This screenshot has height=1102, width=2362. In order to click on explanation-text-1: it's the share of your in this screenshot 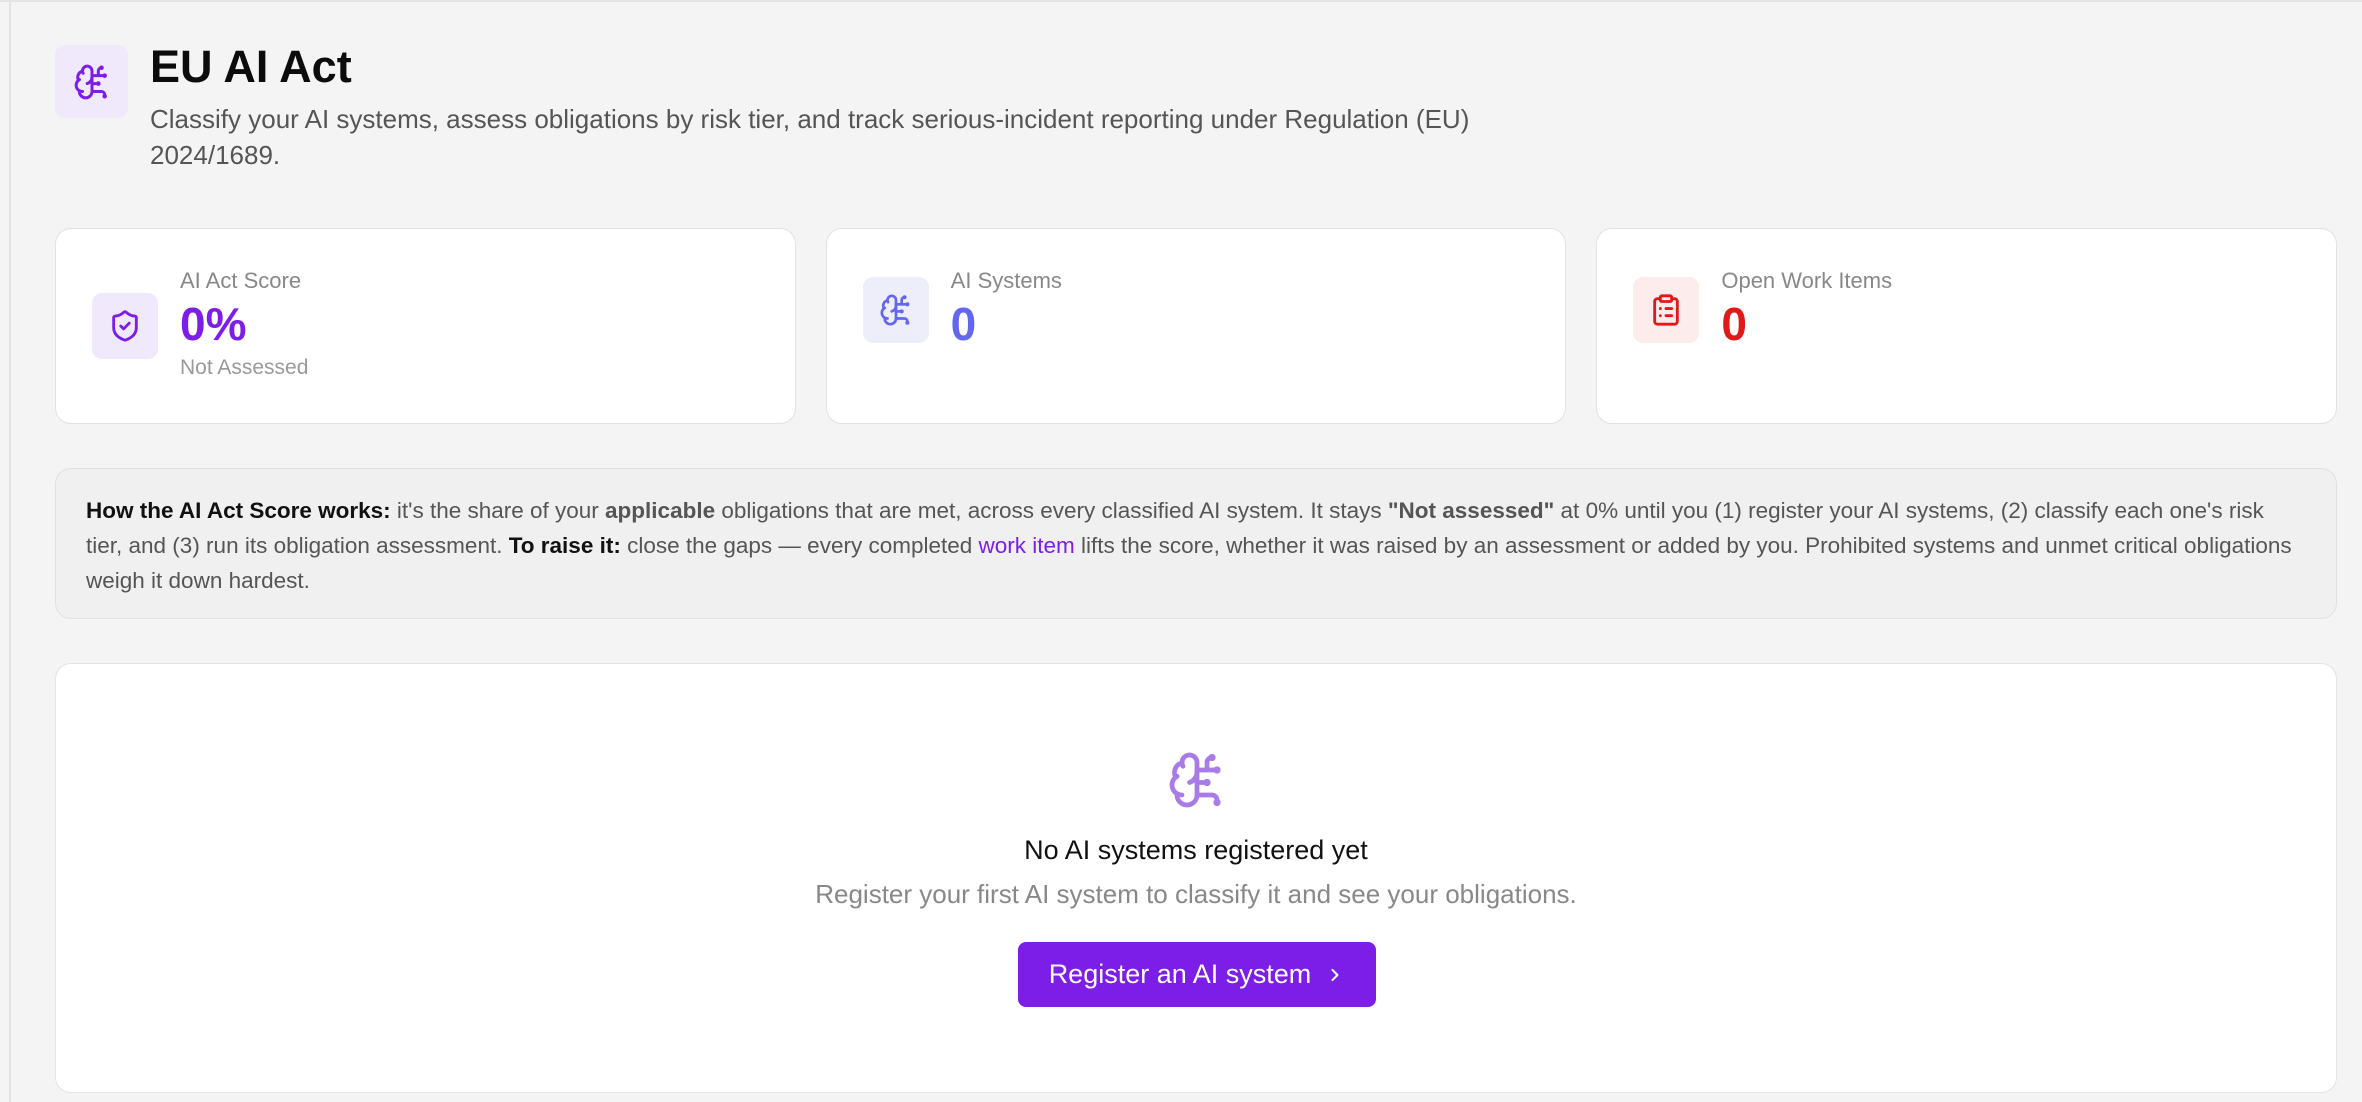, I will do `click(498, 510)`.